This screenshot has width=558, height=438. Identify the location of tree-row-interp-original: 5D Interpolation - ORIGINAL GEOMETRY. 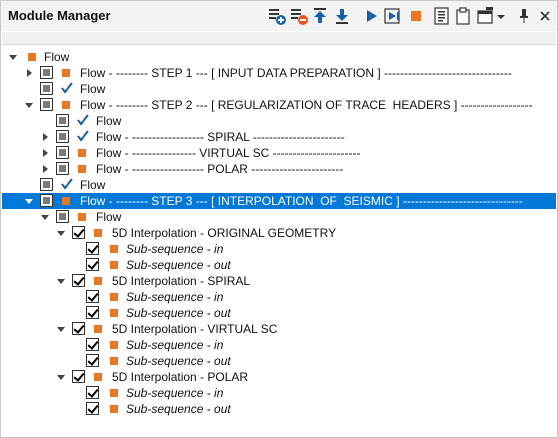
(279, 233).